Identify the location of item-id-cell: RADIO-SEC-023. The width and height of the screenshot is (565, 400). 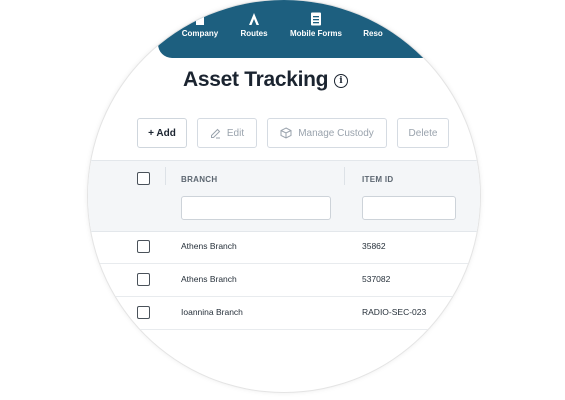
(394, 312).